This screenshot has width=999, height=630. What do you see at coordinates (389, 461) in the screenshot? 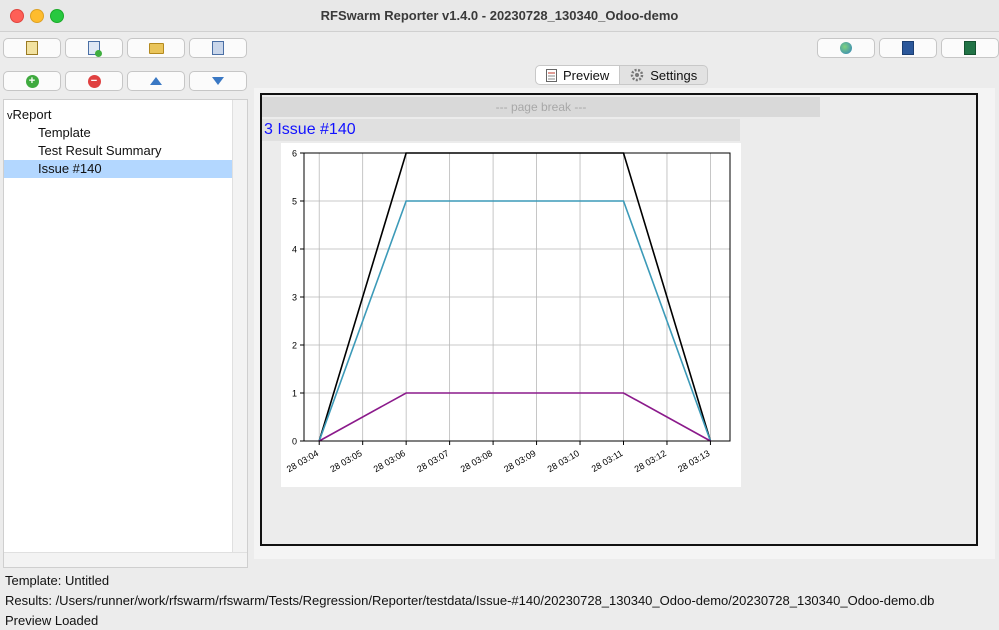
I see `x-tick-label: 28 03:06` at bounding box center [389, 461].